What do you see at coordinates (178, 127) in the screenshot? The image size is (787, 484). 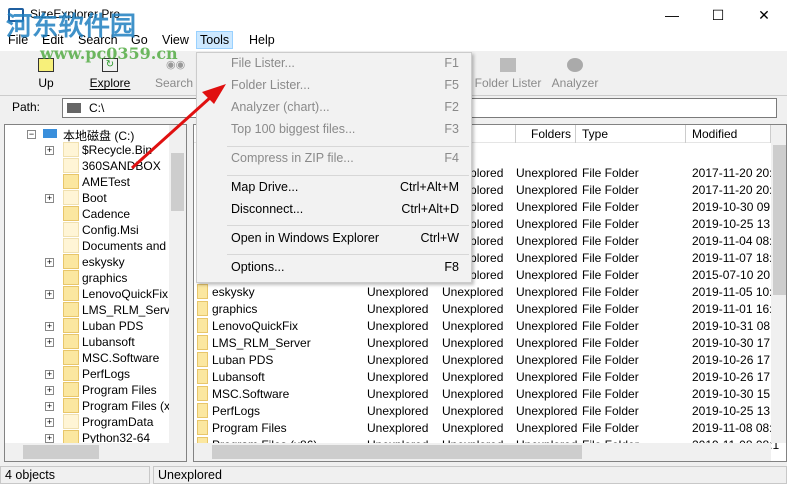 I see `red-arrow-annotation` at bounding box center [178, 127].